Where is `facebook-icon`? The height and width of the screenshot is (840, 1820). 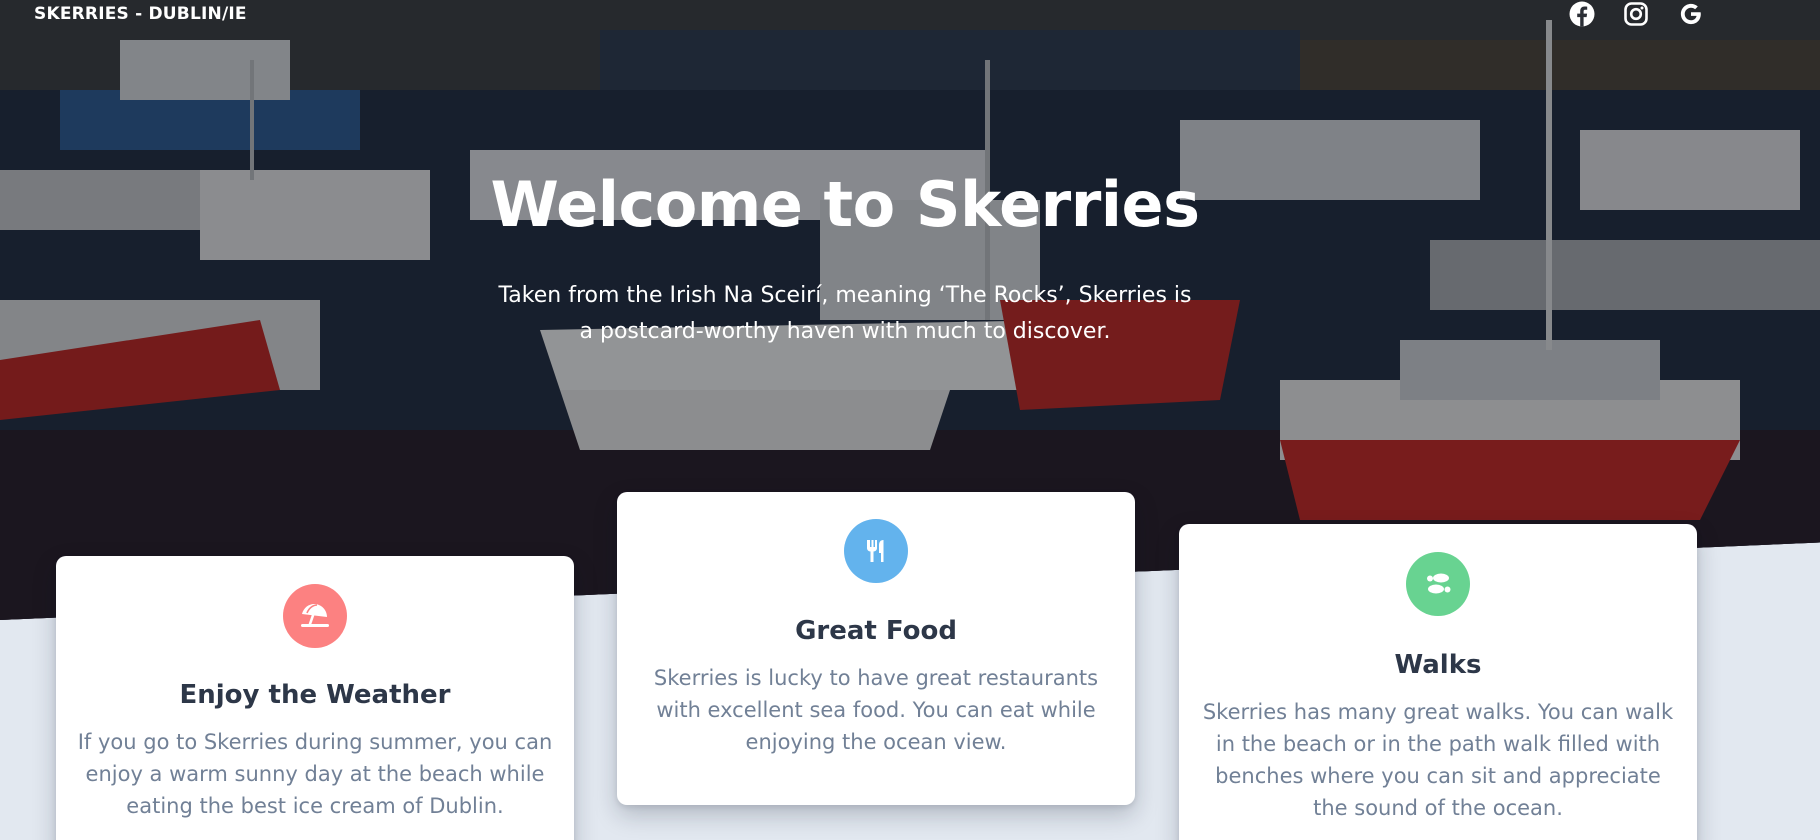 facebook-icon is located at coordinates (1582, 14).